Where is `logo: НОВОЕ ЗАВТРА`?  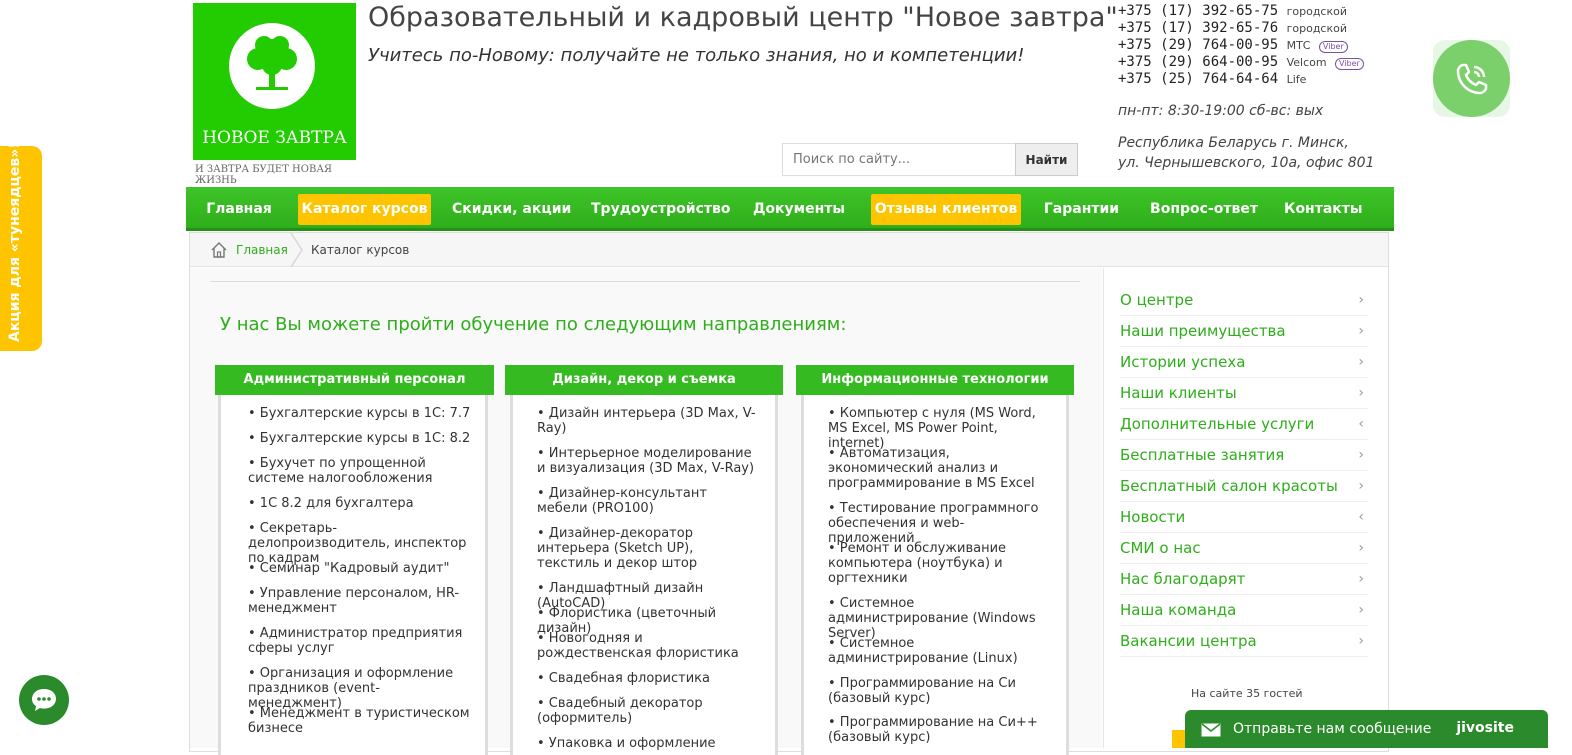 logo: НОВОЕ ЗАВТРА is located at coordinates (274, 81).